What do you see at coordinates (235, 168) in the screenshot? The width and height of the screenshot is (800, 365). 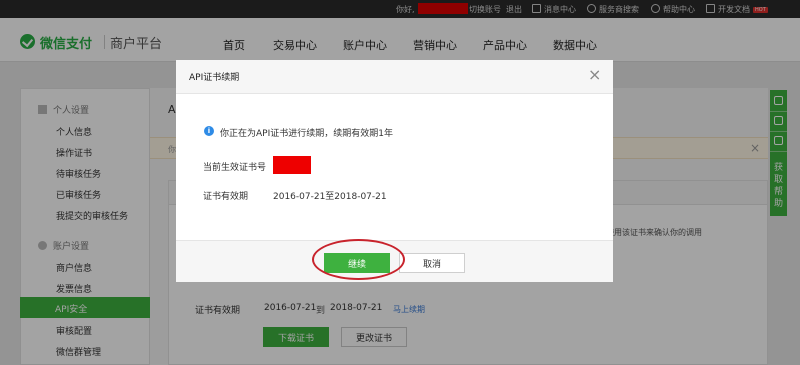 I see `current-cert-no-label: 当前生效证书号` at bounding box center [235, 168].